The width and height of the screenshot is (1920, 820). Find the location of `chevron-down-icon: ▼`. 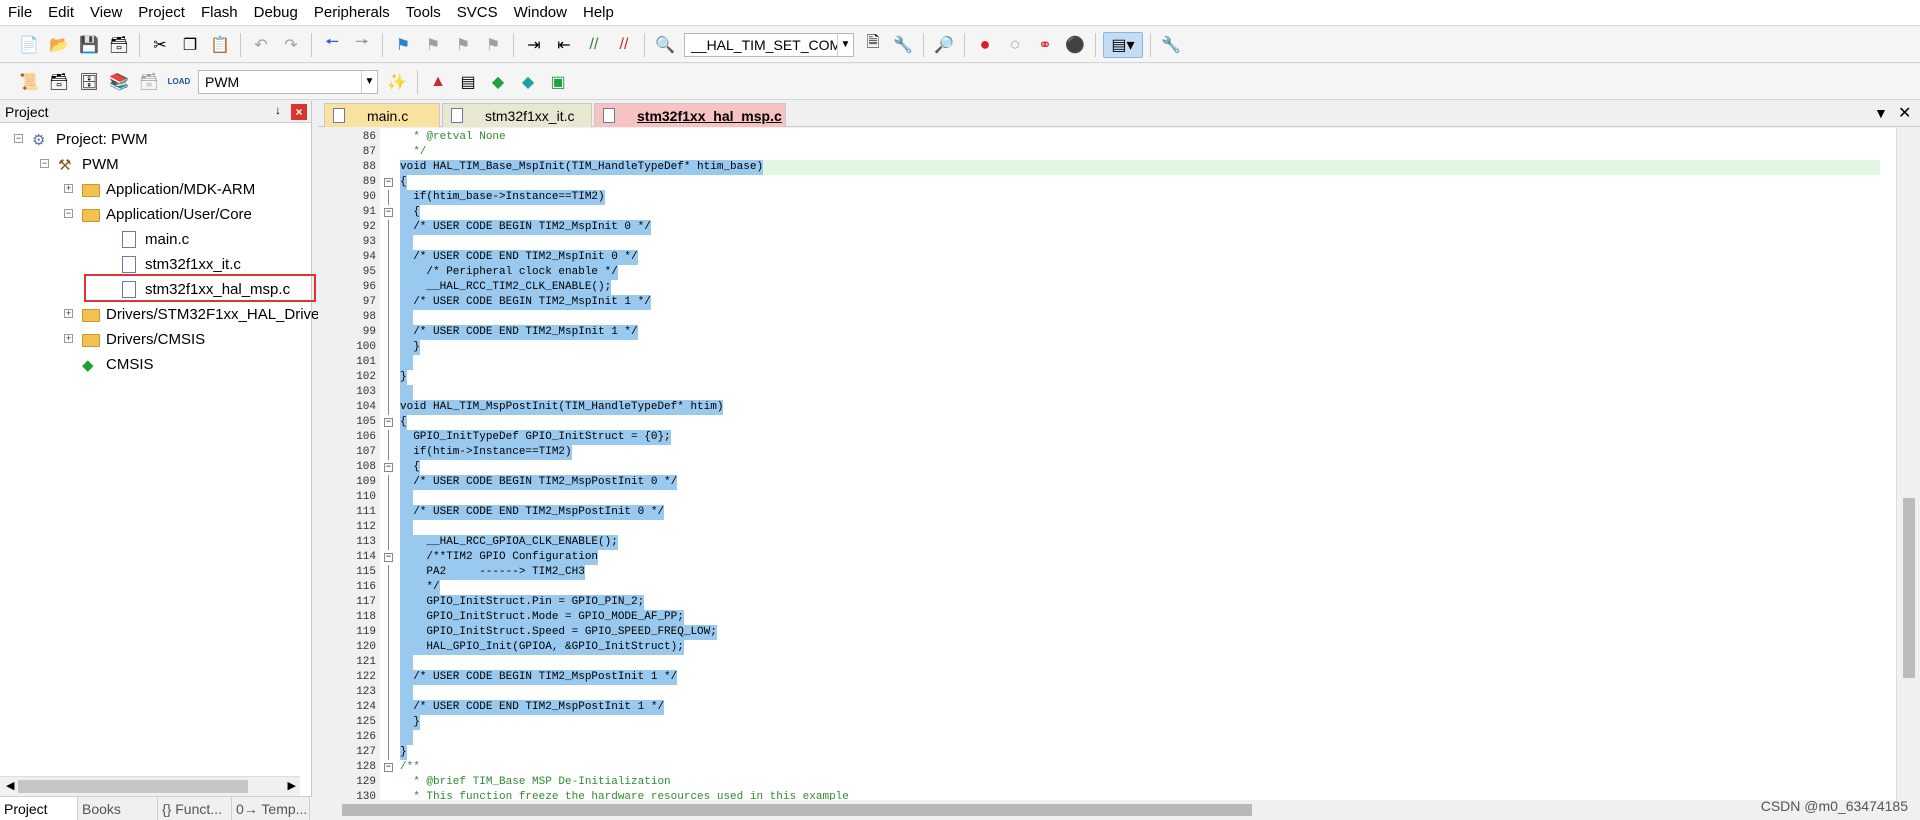

chevron-down-icon: ▼ is located at coordinates (369, 81).